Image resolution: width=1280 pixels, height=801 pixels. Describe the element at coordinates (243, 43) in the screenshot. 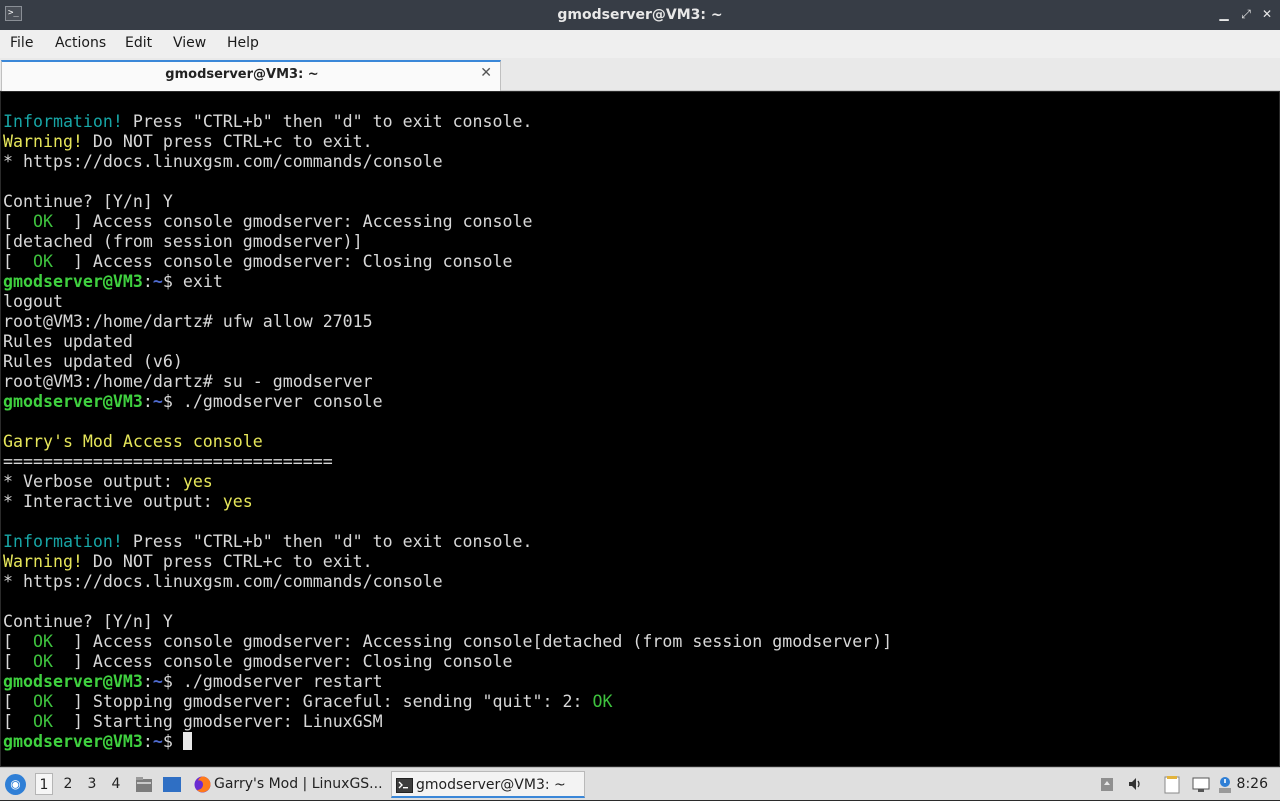

I see `menu-help: Help` at that location.